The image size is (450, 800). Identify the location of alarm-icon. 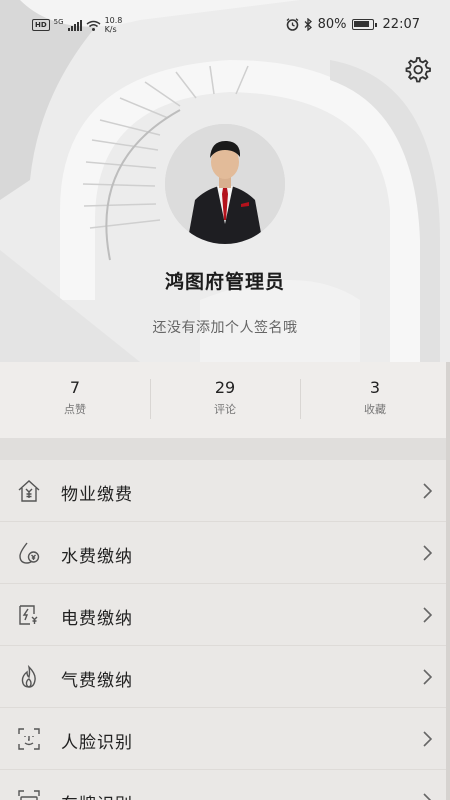
(292, 24).